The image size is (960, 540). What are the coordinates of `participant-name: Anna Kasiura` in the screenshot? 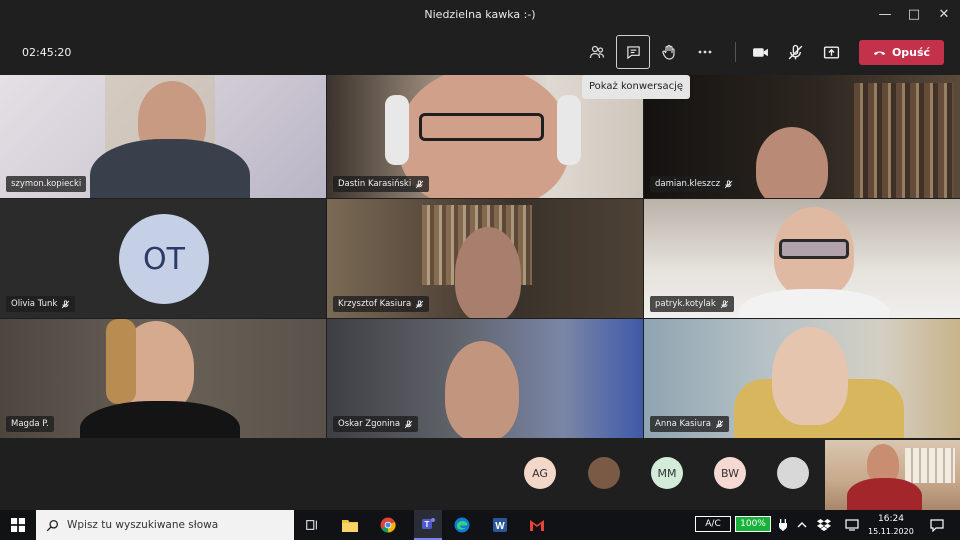 It's located at (683, 424).